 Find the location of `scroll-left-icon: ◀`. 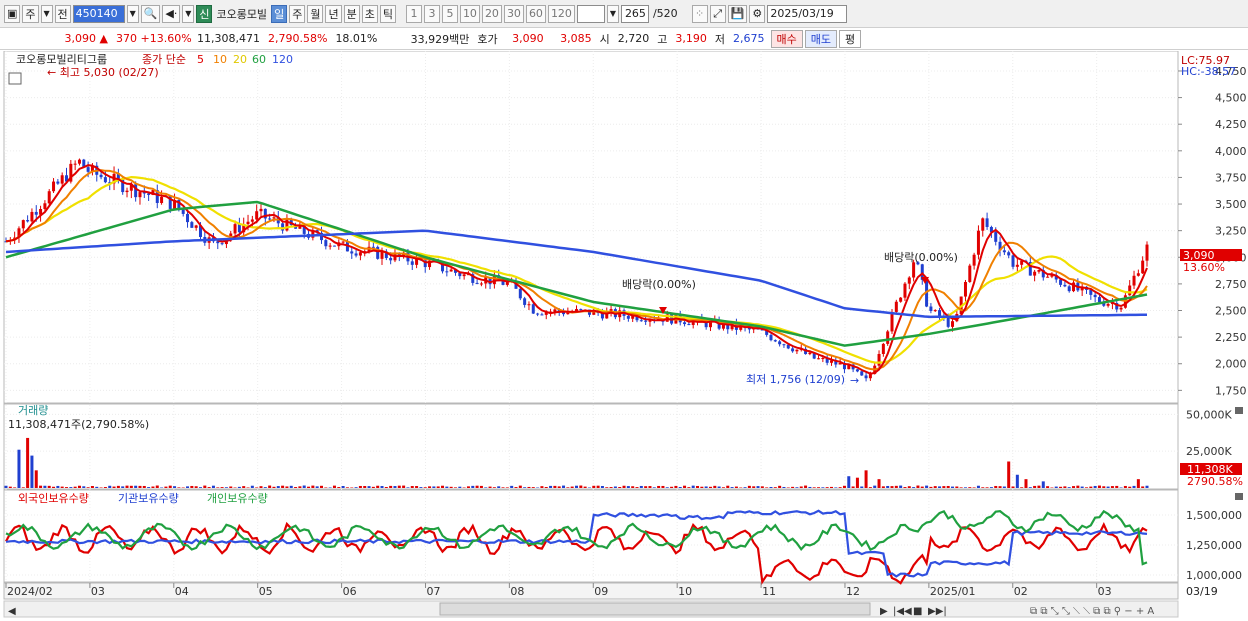

scroll-left-icon: ◀ is located at coordinates (12, 611).